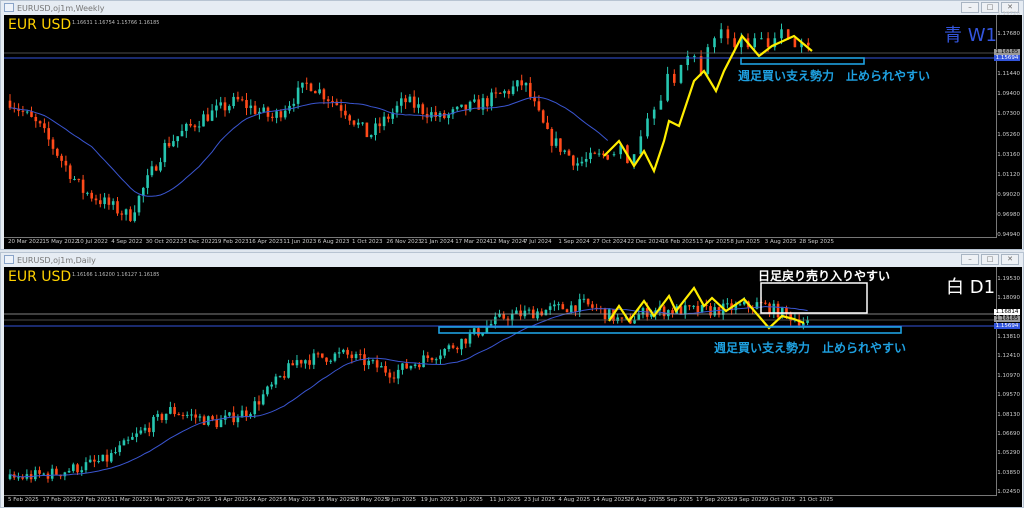 This screenshot has height=508, width=1024. Describe the element at coordinates (810, 348) in the screenshot. I see `support-note: 週足買い支え勢力 止められやすい` at that location.